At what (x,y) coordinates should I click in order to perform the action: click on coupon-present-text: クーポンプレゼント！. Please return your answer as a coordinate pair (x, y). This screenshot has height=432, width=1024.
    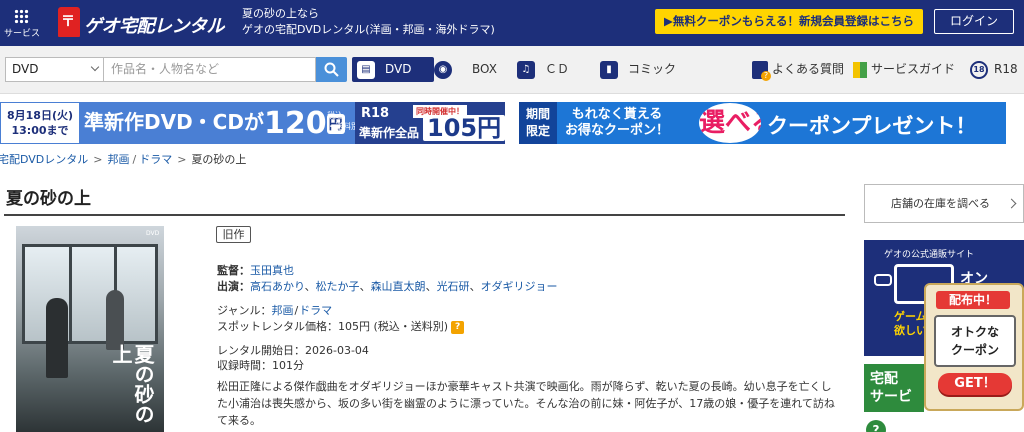
    Looking at the image, I should click on (872, 126).